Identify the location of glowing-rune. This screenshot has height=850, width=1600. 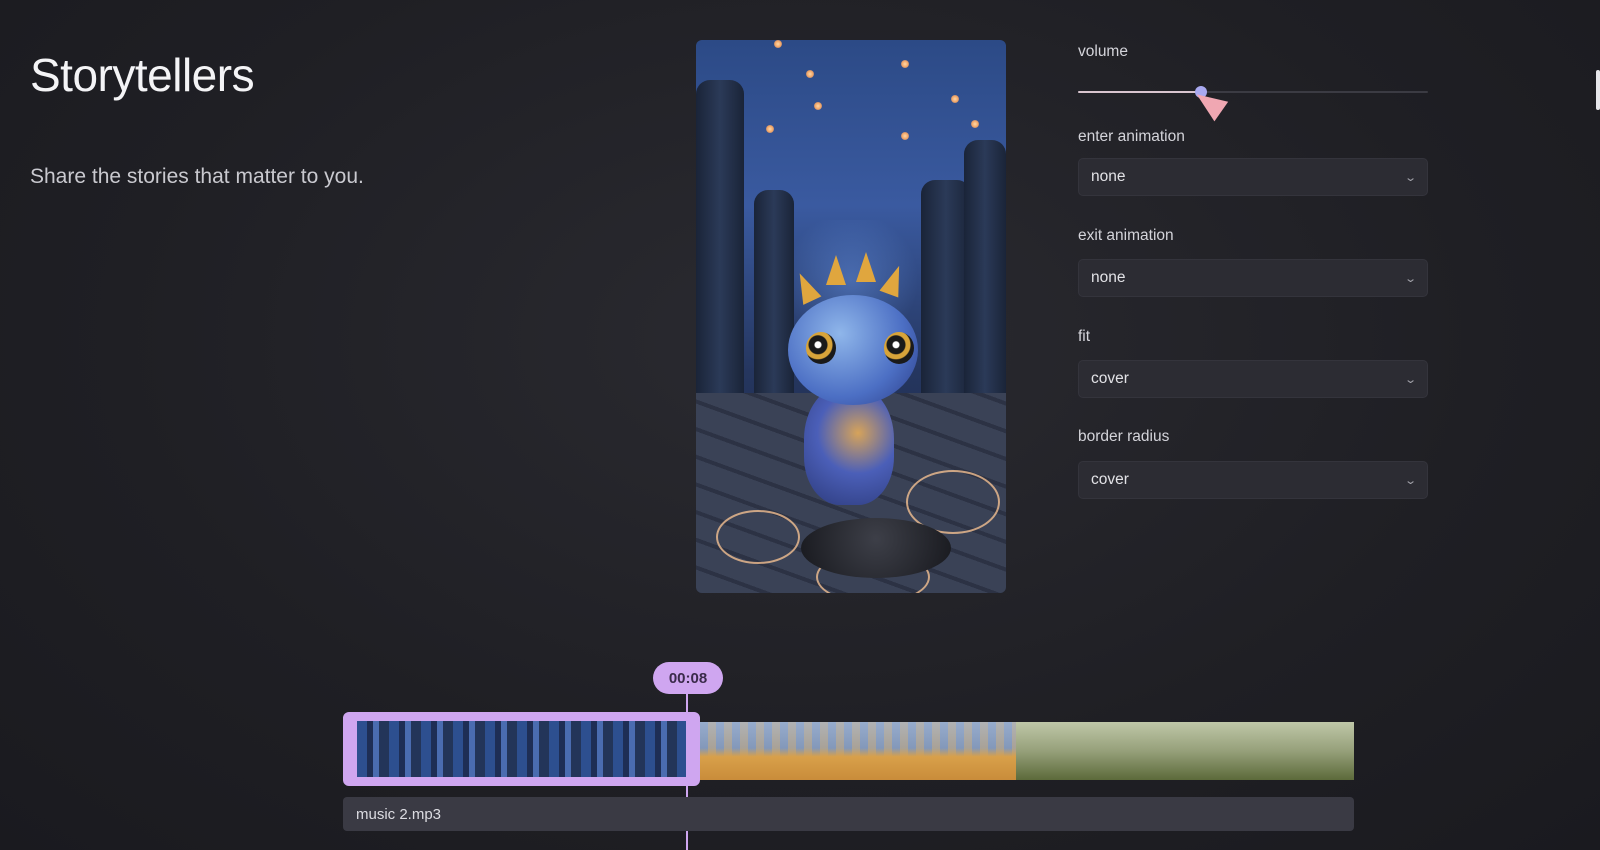
(758, 537).